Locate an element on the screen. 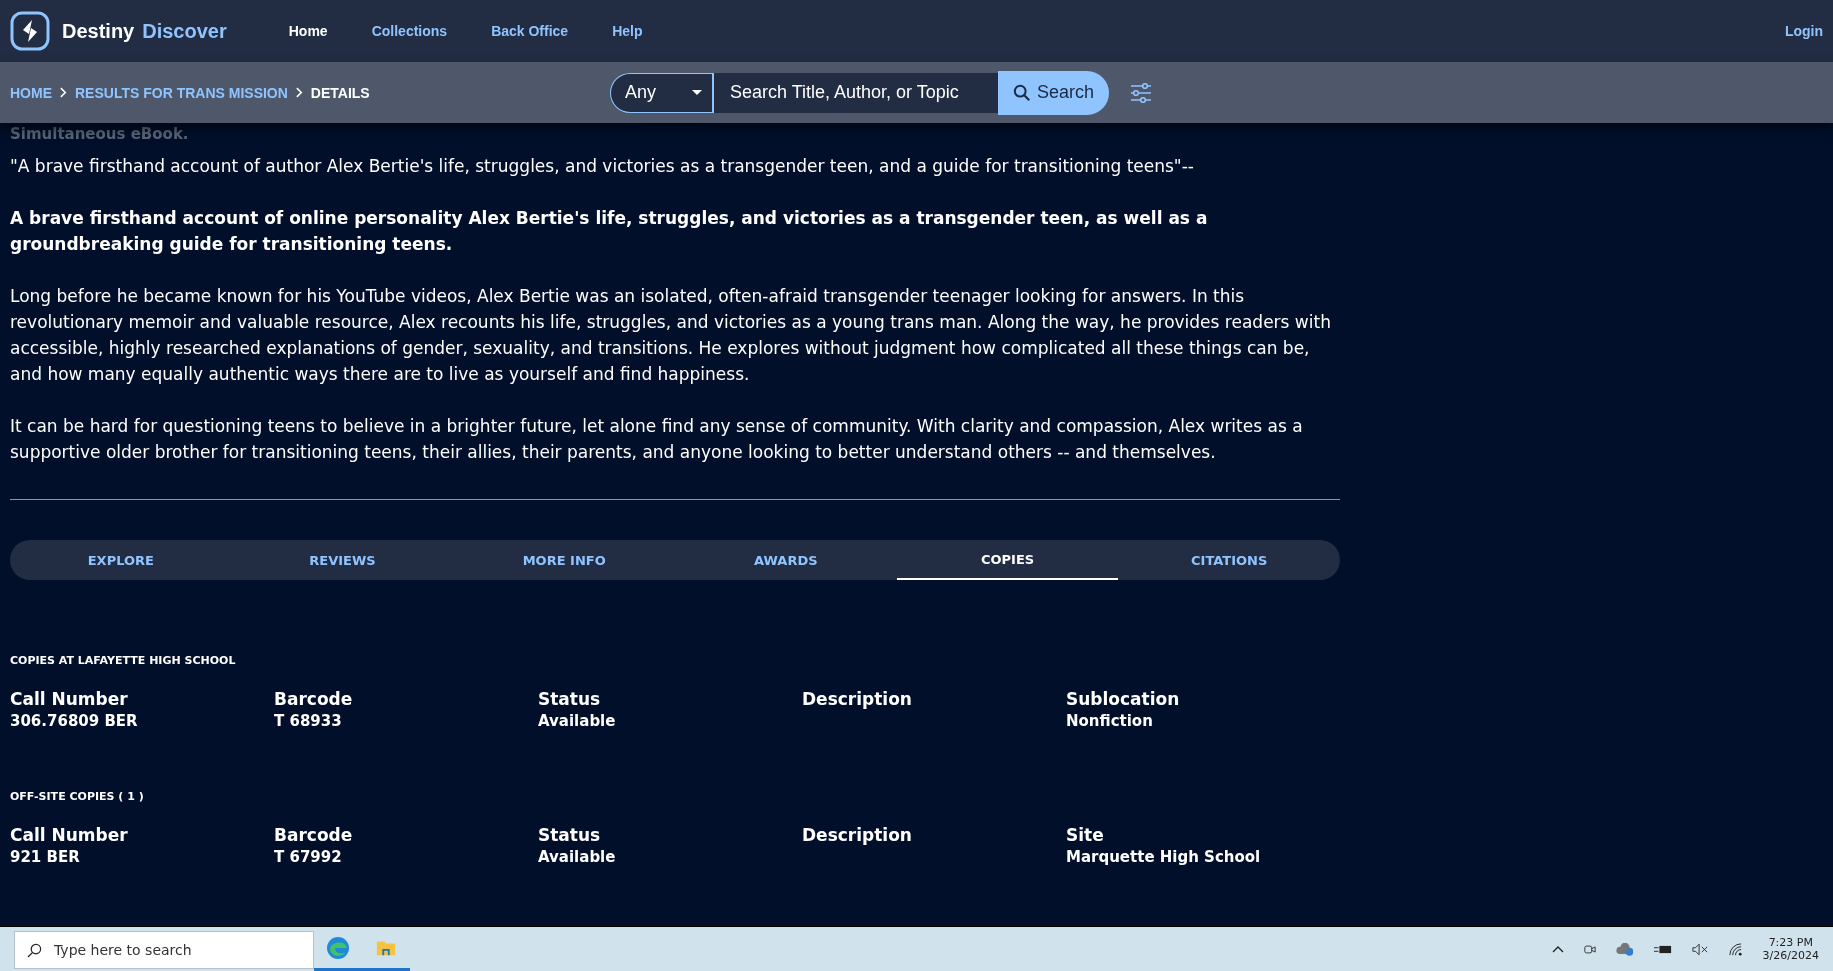  browser-icon is located at coordinates (338, 947).